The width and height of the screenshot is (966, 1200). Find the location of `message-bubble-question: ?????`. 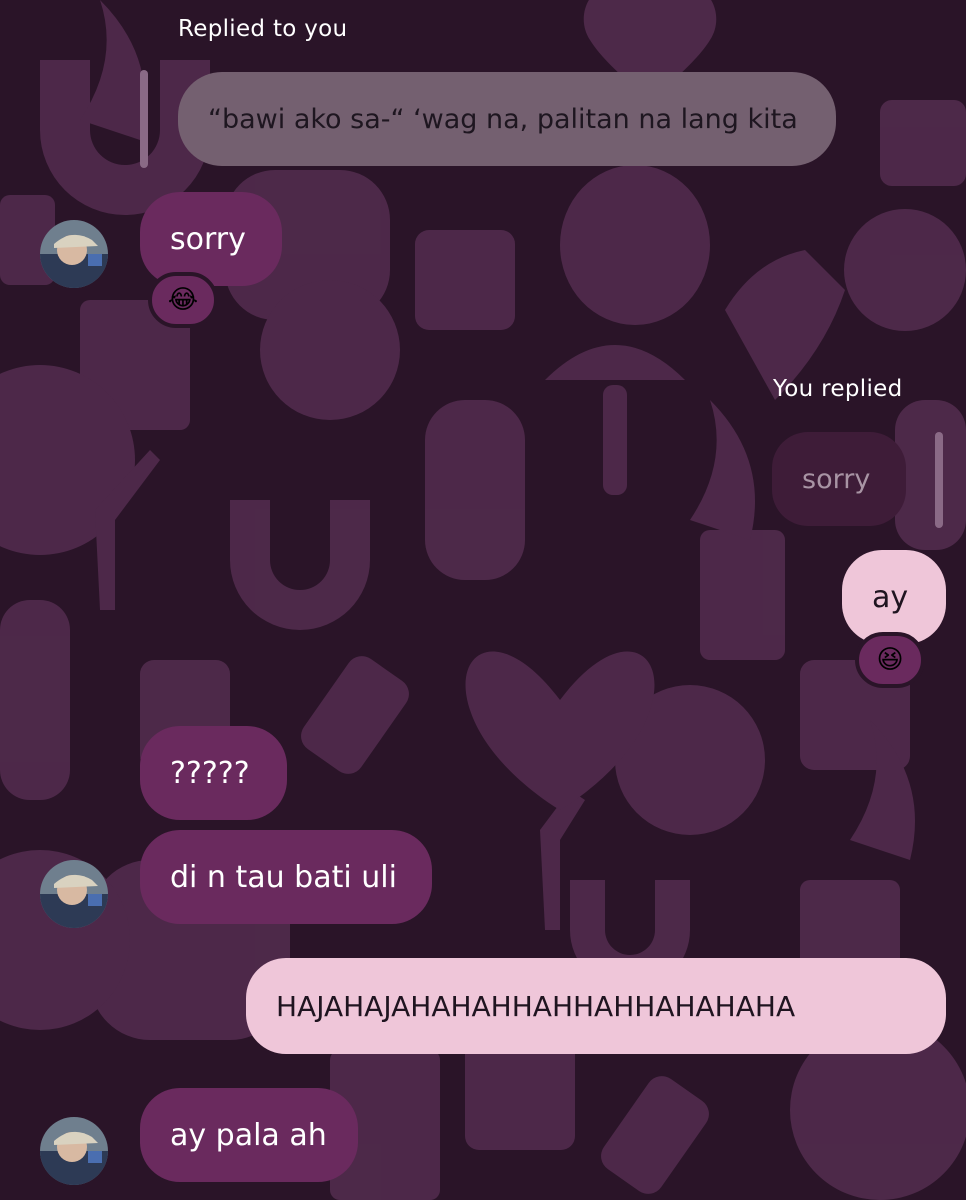

message-bubble-question: ????? is located at coordinates (213, 773).